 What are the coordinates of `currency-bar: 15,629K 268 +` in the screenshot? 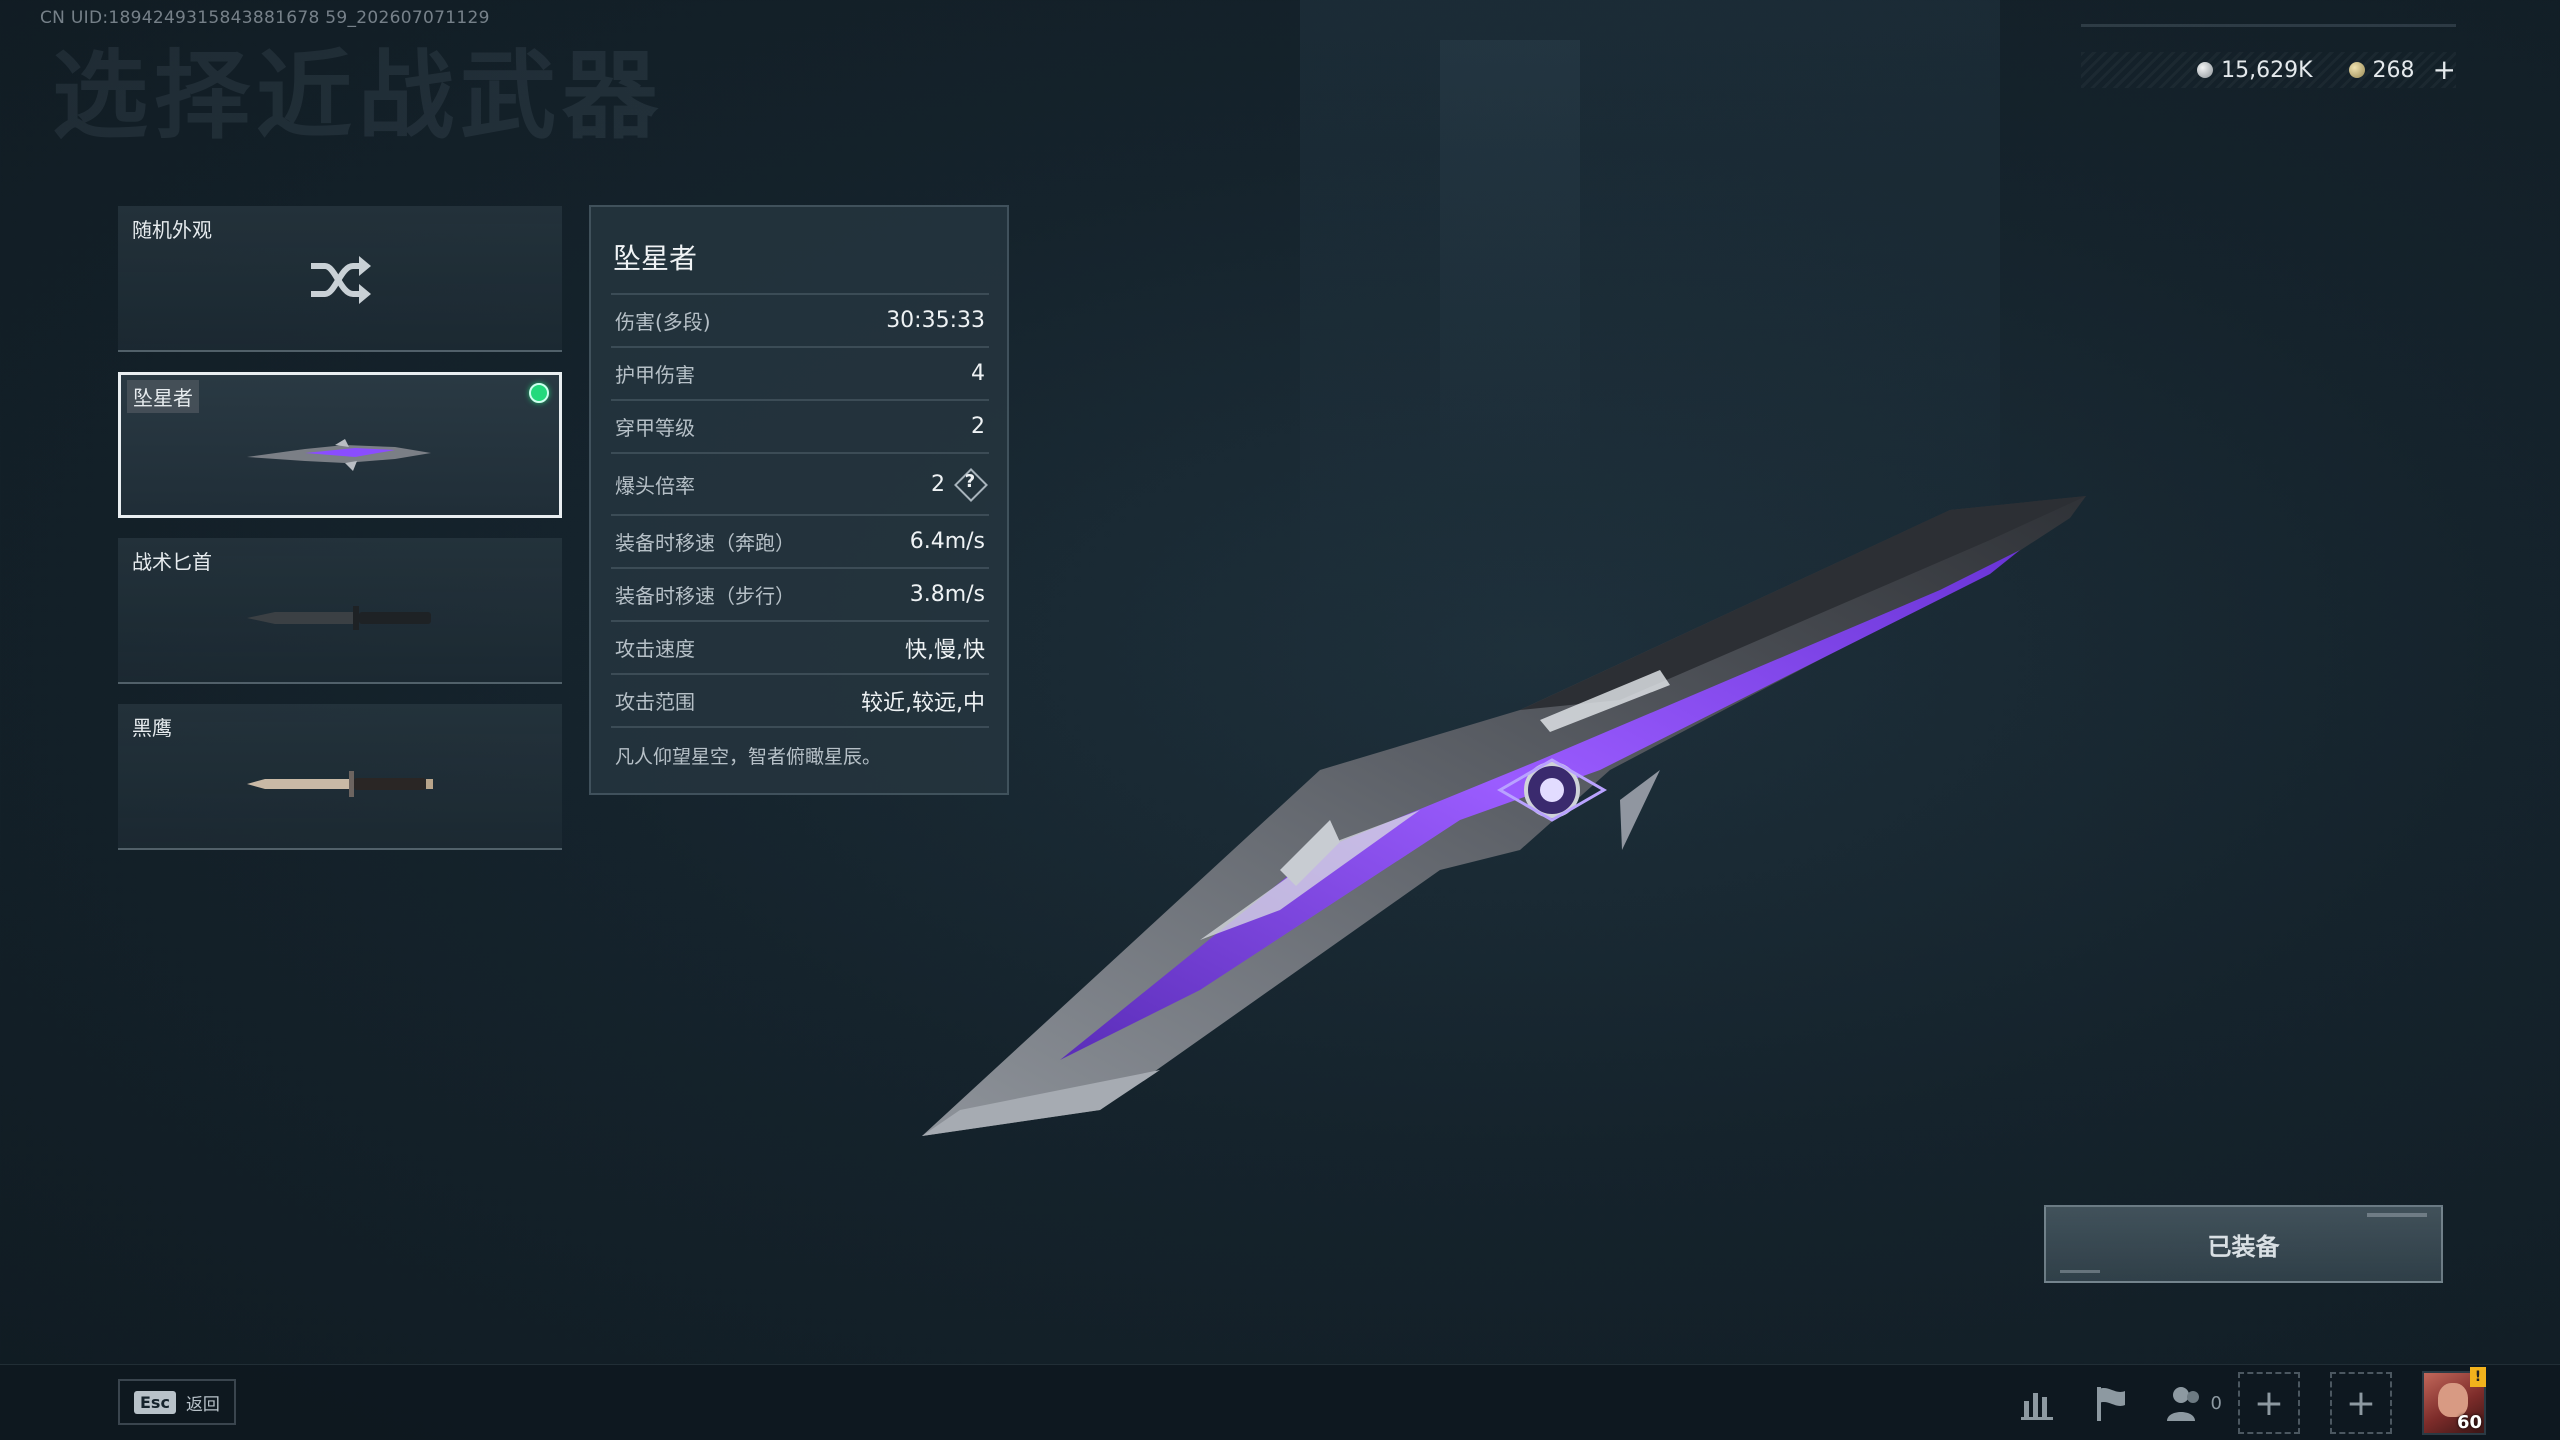 It's located at (2268, 70).